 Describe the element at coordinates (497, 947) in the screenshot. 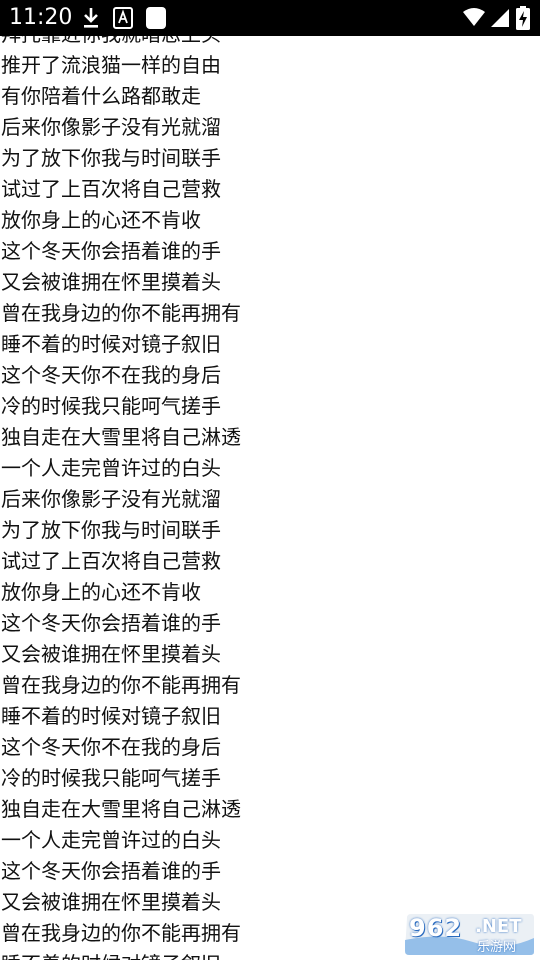

I see `watermark-name: 乐游网` at that location.